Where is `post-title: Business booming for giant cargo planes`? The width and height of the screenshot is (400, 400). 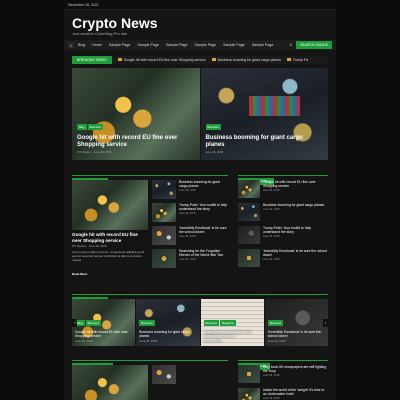
post-title: Business booming for giant cargo planes is located at coordinates (167, 334).